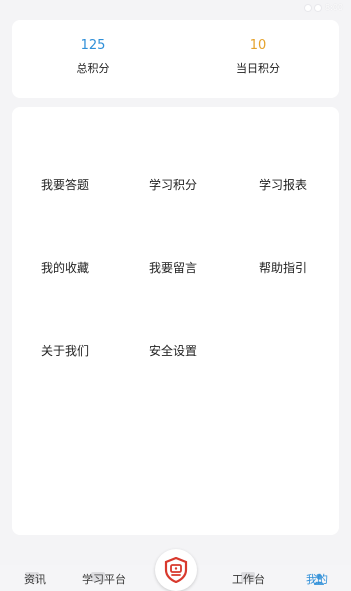  I want to click on status-time: 8:00, so click(334, 7).